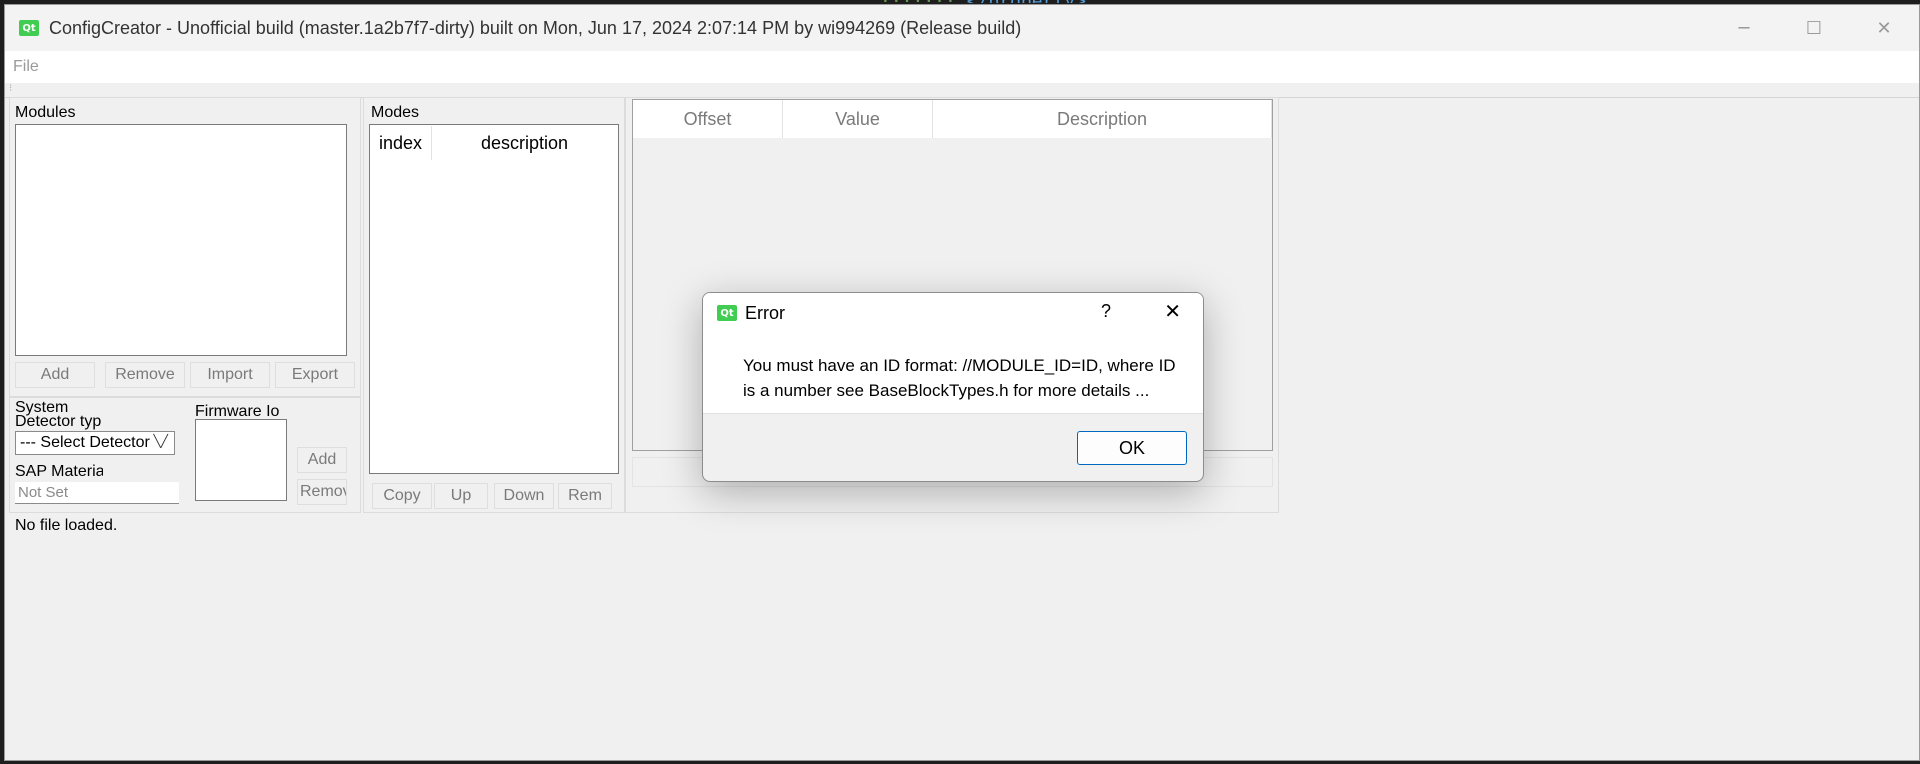  Describe the element at coordinates (66, 525) in the screenshot. I see `status-text: No file loaded.` at that location.